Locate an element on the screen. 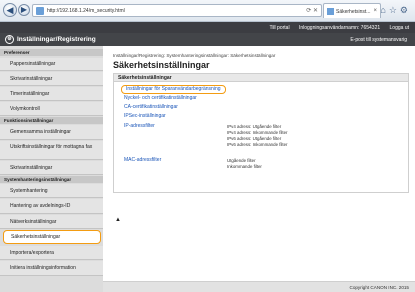  browser-tools-icon: ⌂☆⚙ is located at coordinates (395, 10).